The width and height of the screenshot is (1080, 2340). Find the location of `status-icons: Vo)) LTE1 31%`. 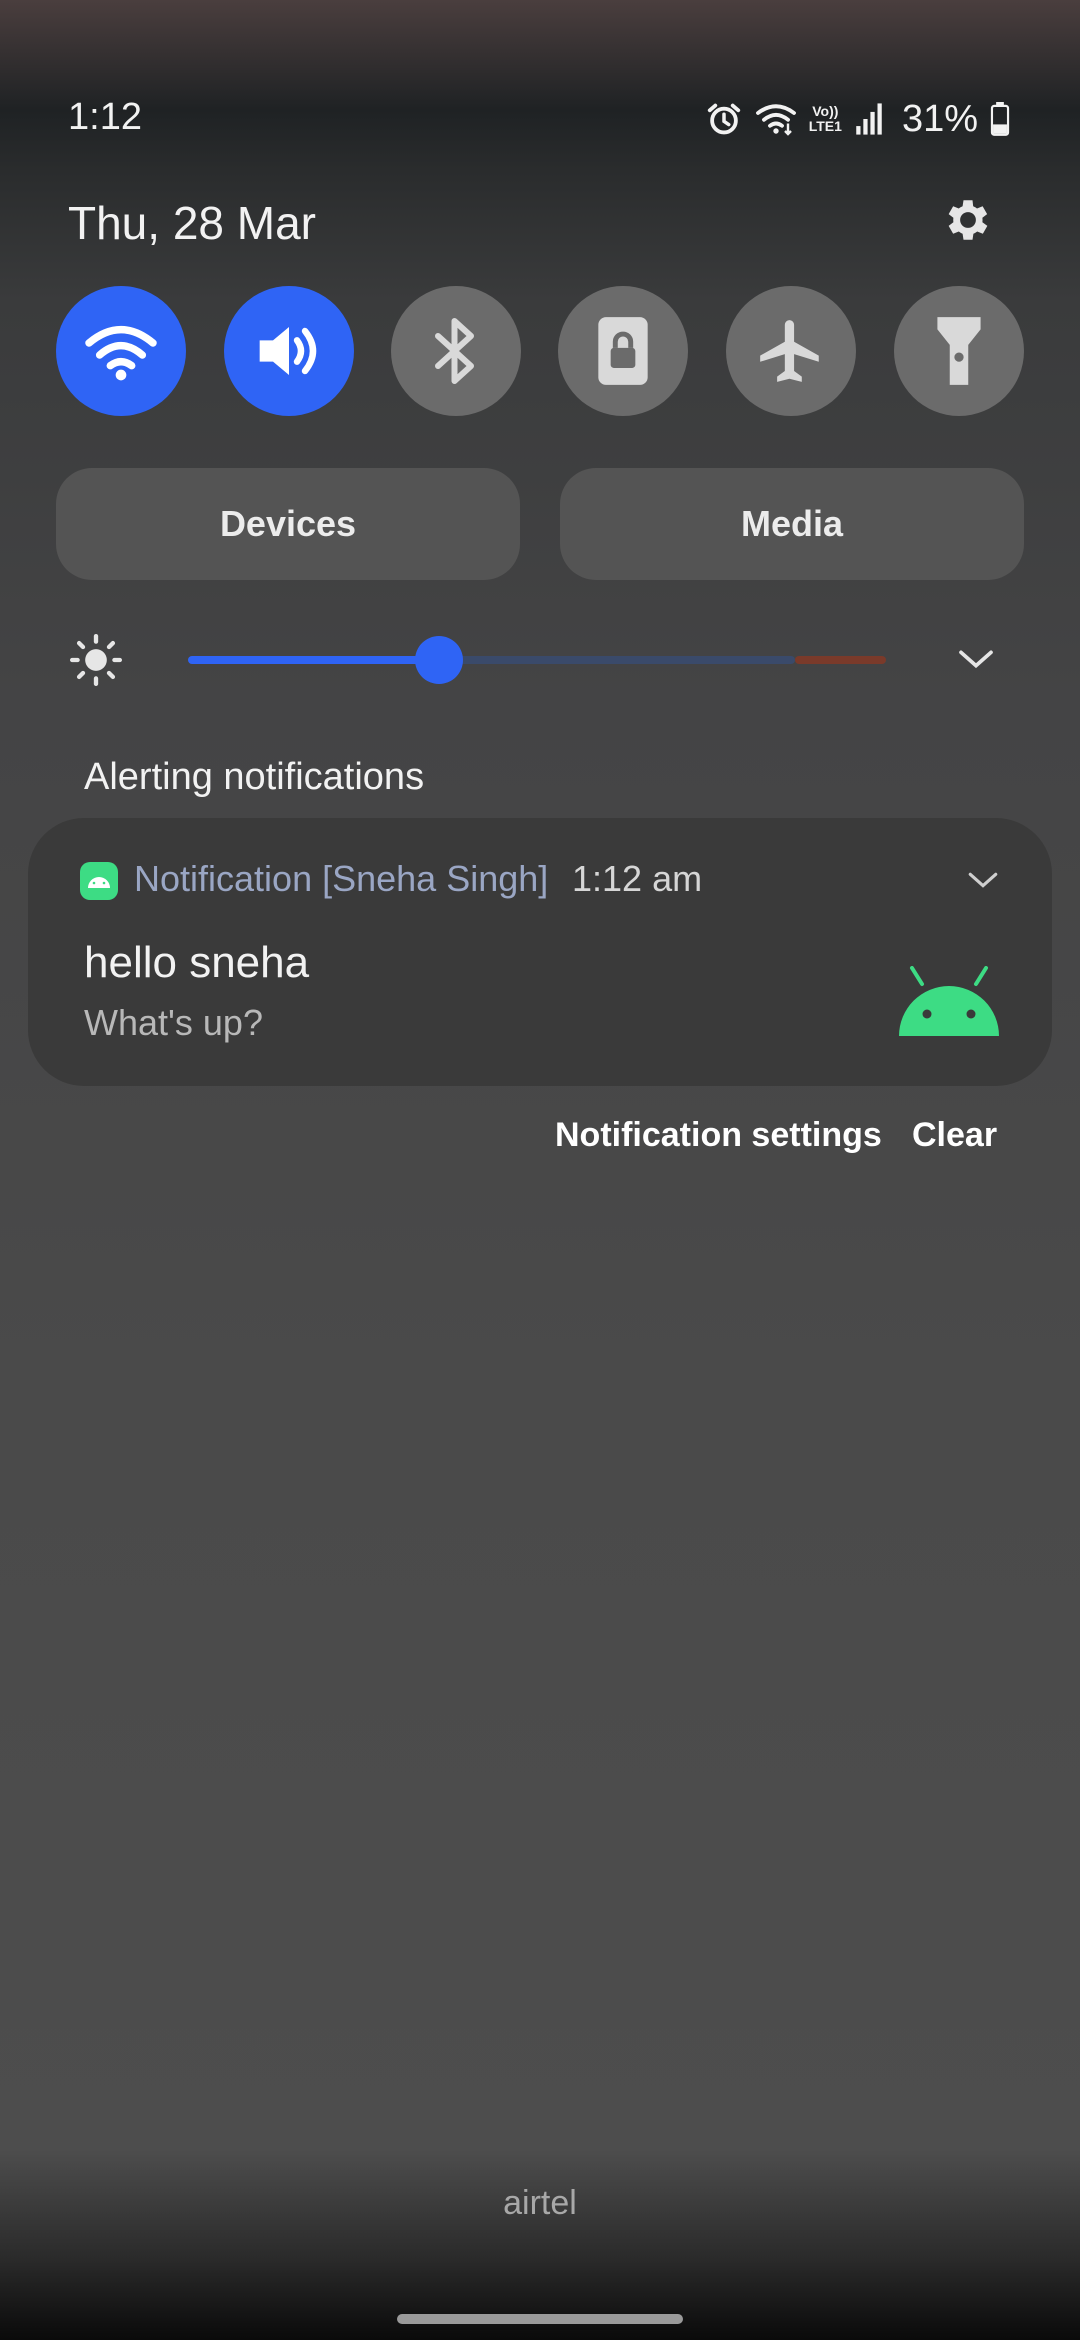

status-icons: Vo)) LTE1 31% is located at coordinates (857, 119).